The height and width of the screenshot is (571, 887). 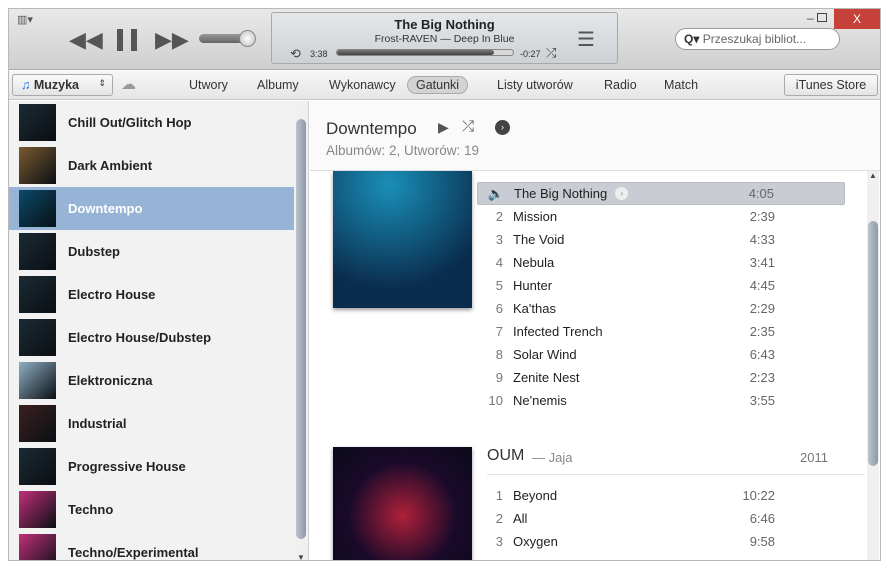 I want to click on track-row: 7 Infected Trench 2:35, so click(x=652, y=331).